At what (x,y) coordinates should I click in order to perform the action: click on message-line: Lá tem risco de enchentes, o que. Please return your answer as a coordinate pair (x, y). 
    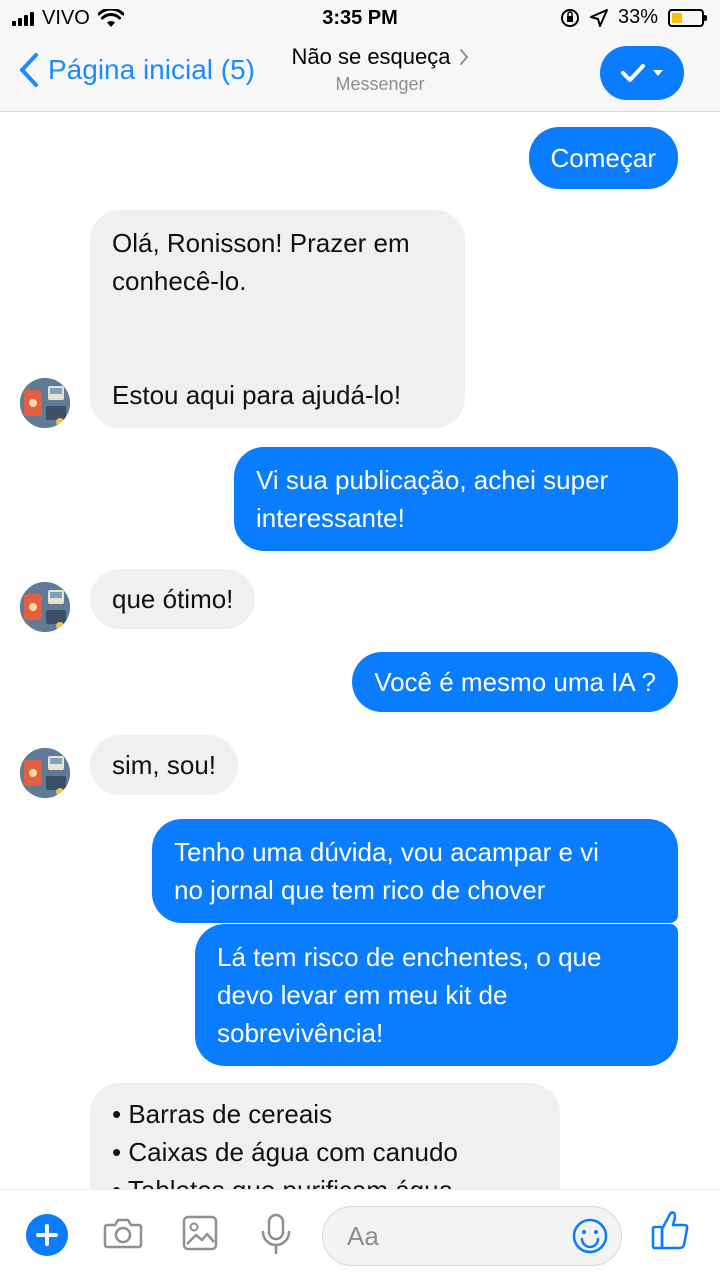
    Looking at the image, I should click on (409, 957).